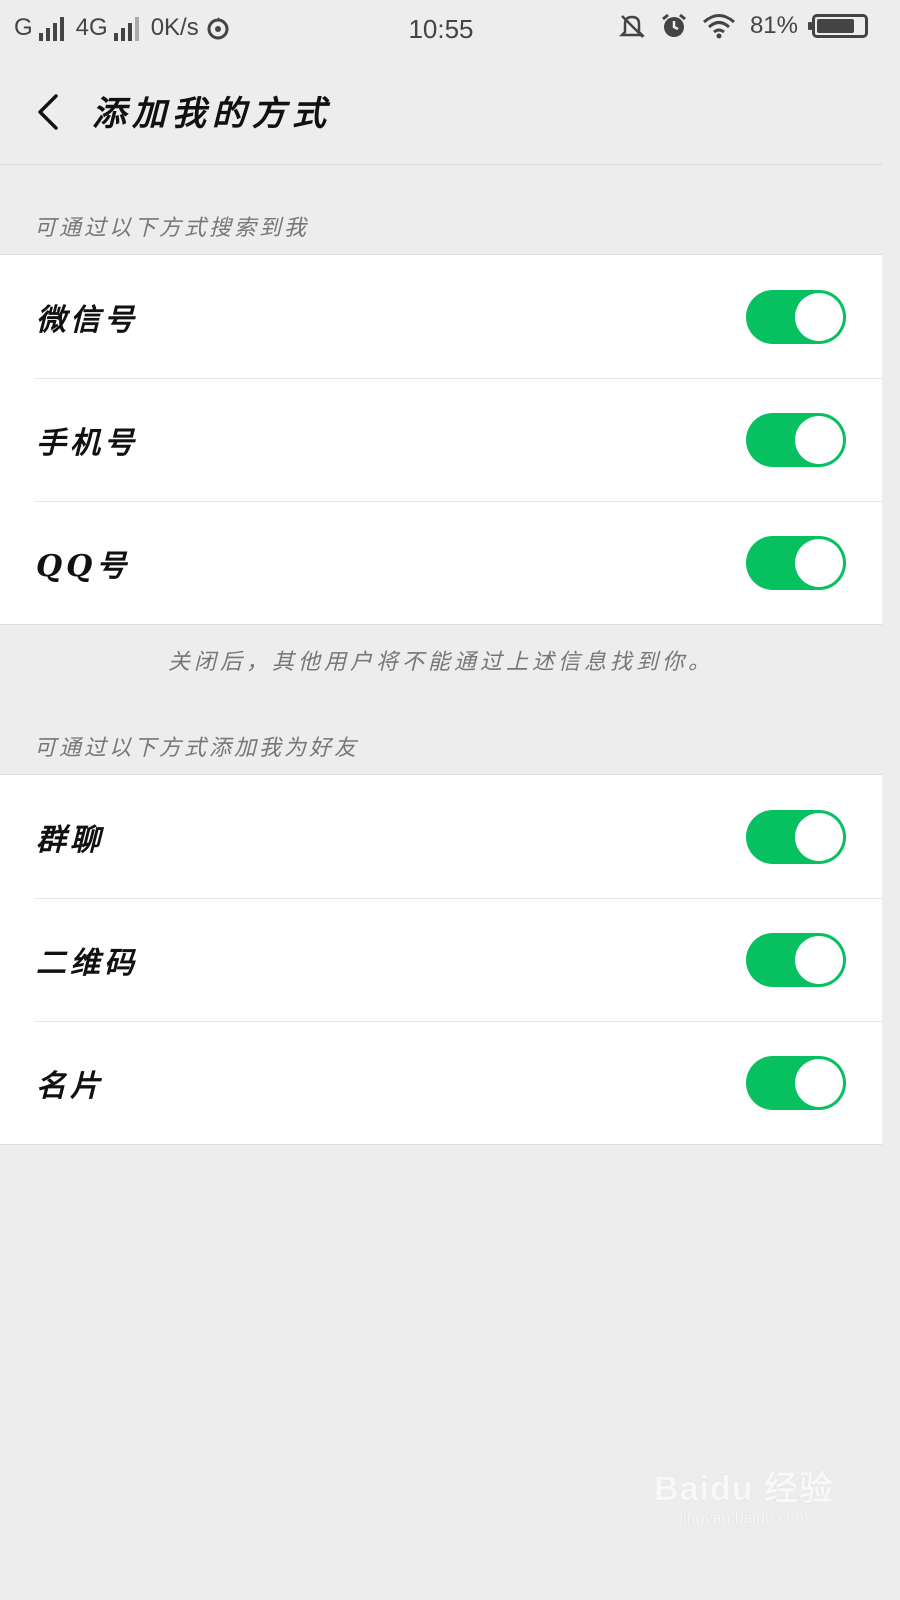  What do you see at coordinates (87, 320) in the screenshot?
I see `setting-label: 微信号` at bounding box center [87, 320].